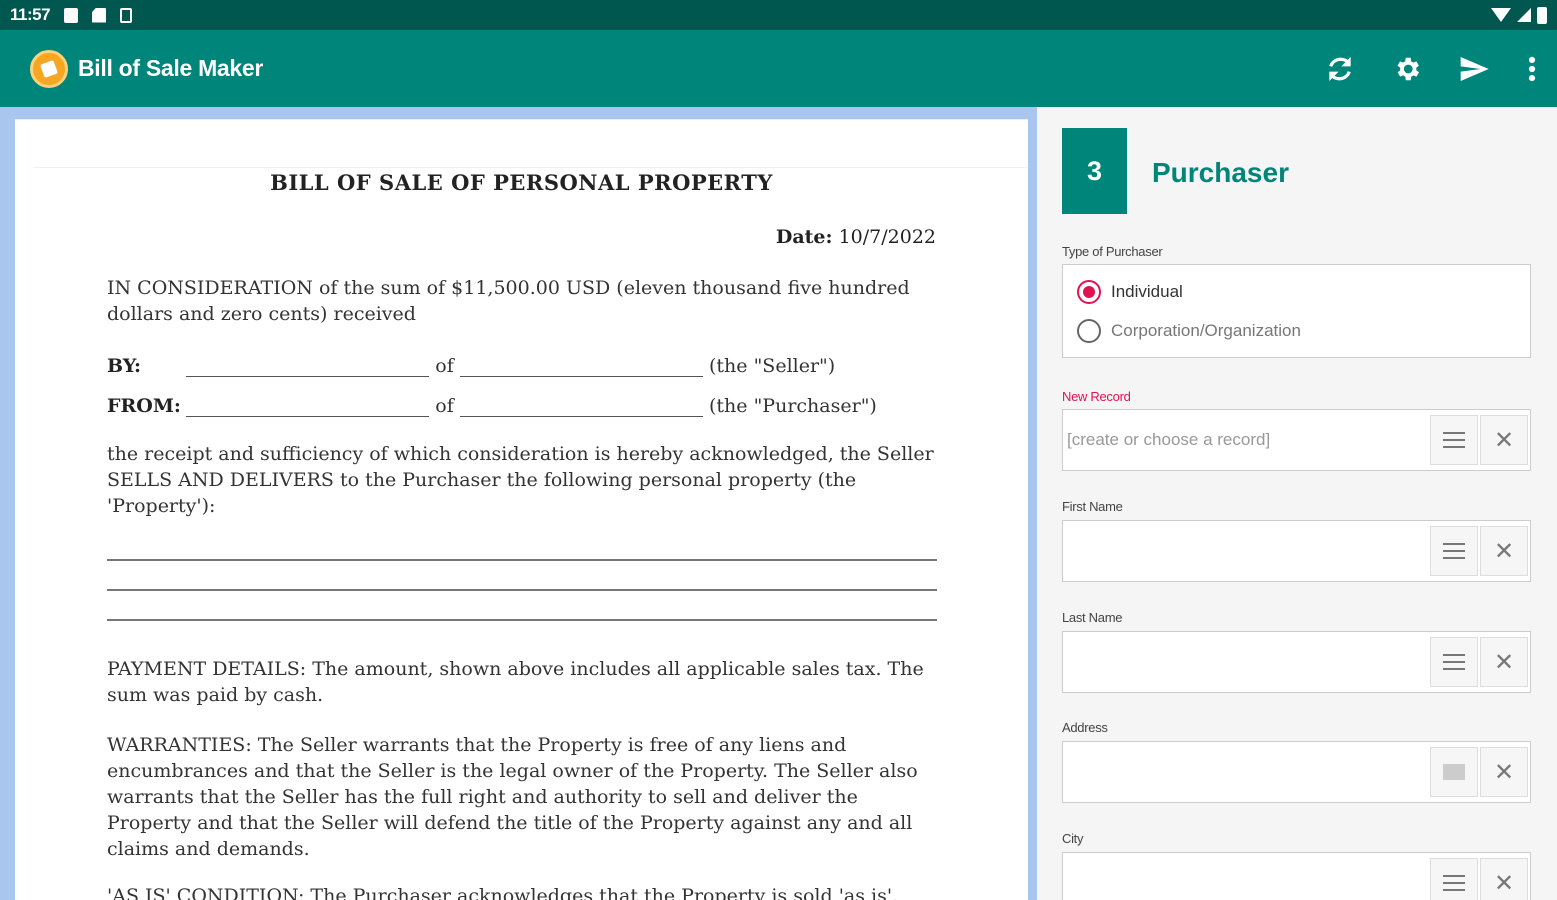 The height and width of the screenshot is (900, 1557). Describe the element at coordinates (1220, 172) in the screenshot. I see `step-title: Purchaser` at that location.